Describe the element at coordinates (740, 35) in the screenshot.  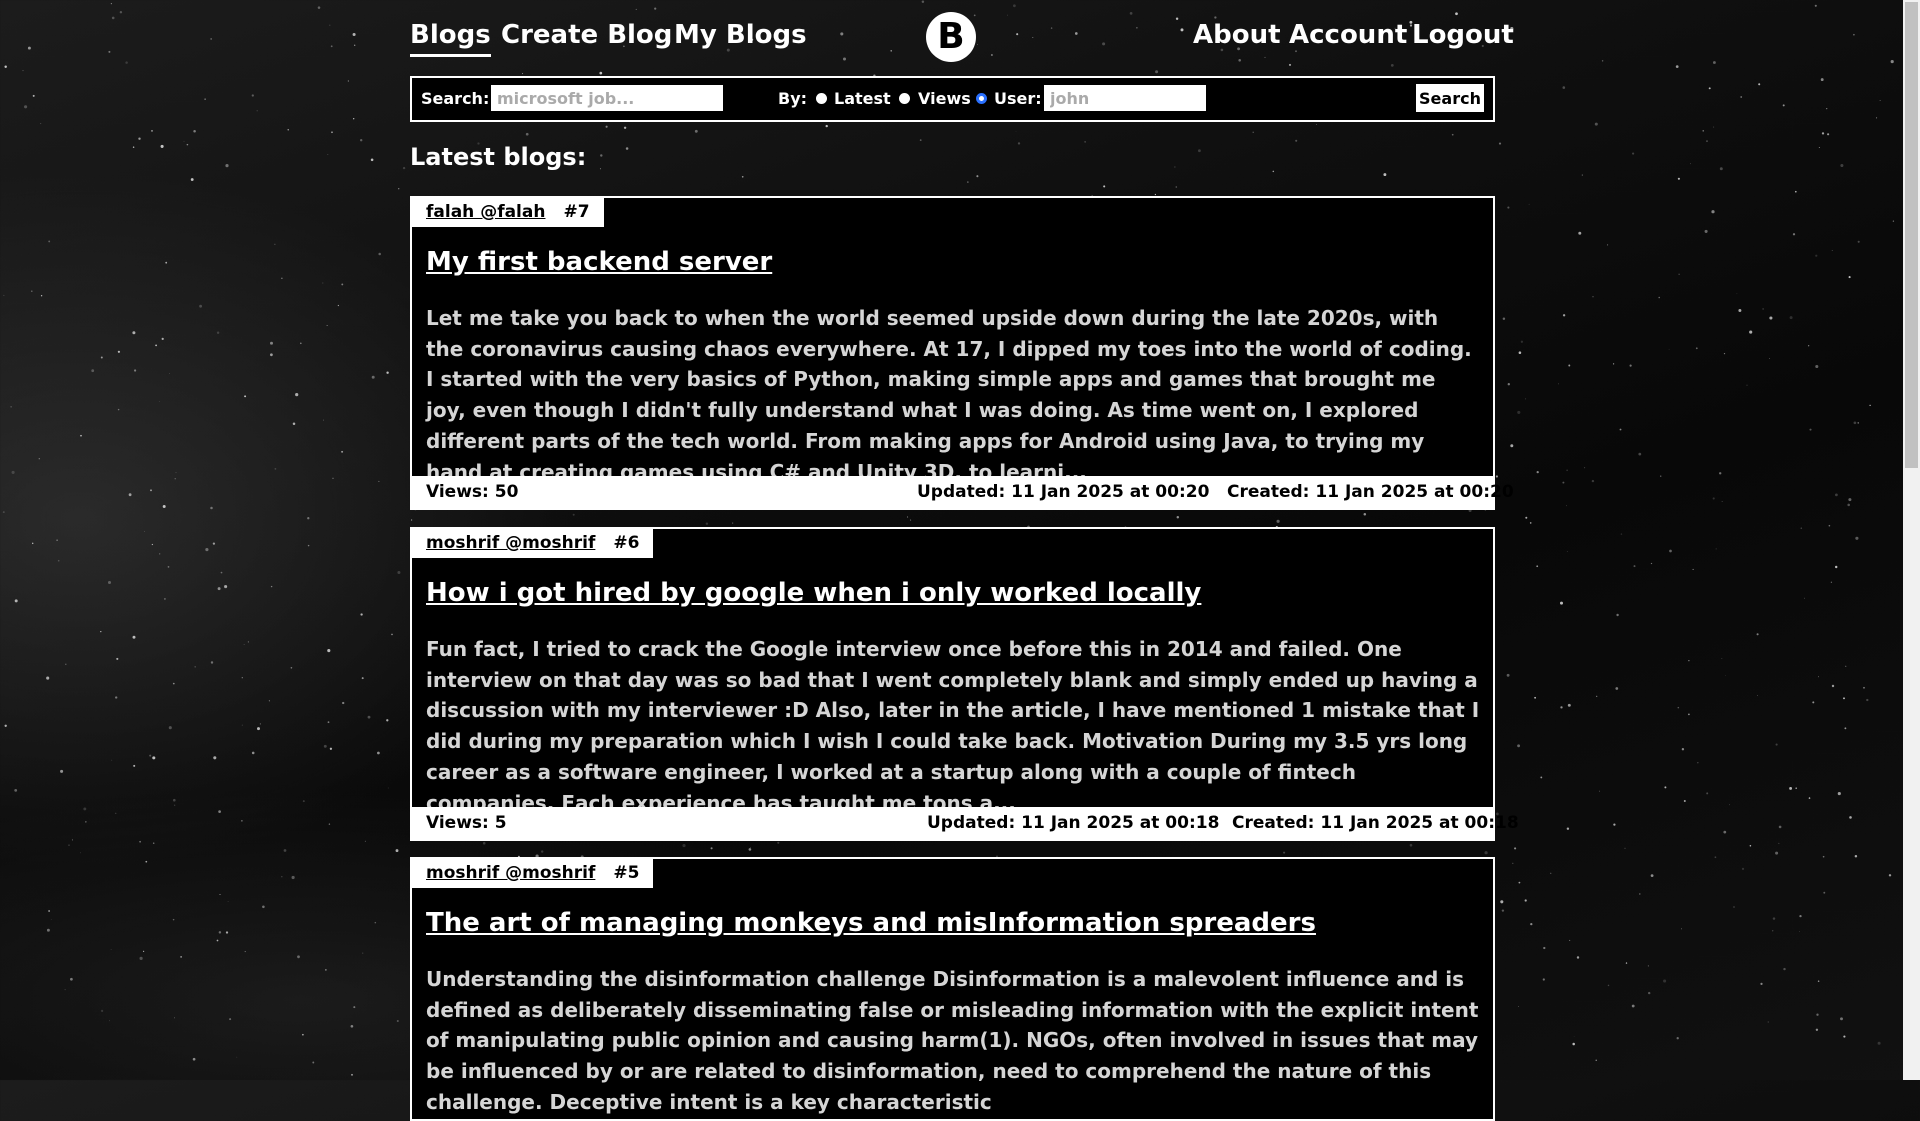
I see `nav-my-blogs: My Blogs` at that location.